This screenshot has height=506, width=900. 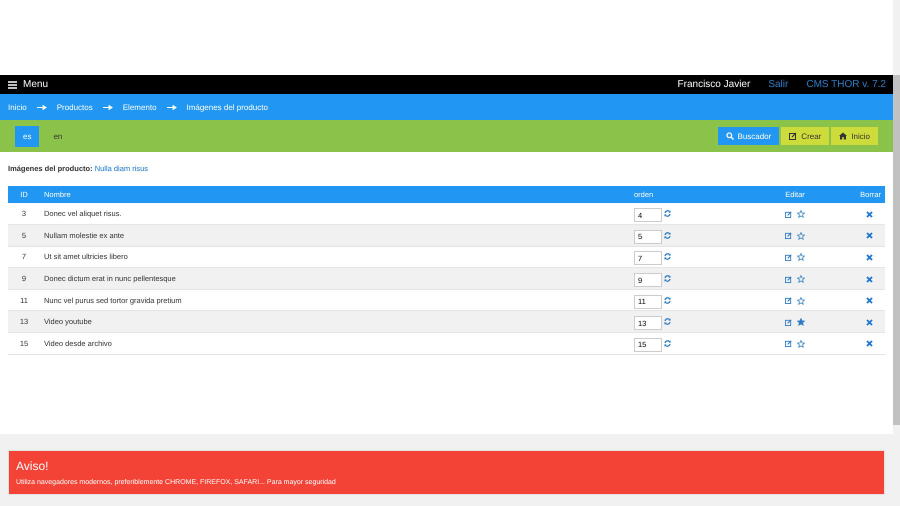 What do you see at coordinates (12, 84) in the screenshot?
I see `menu-icon` at bounding box center [12, 84].